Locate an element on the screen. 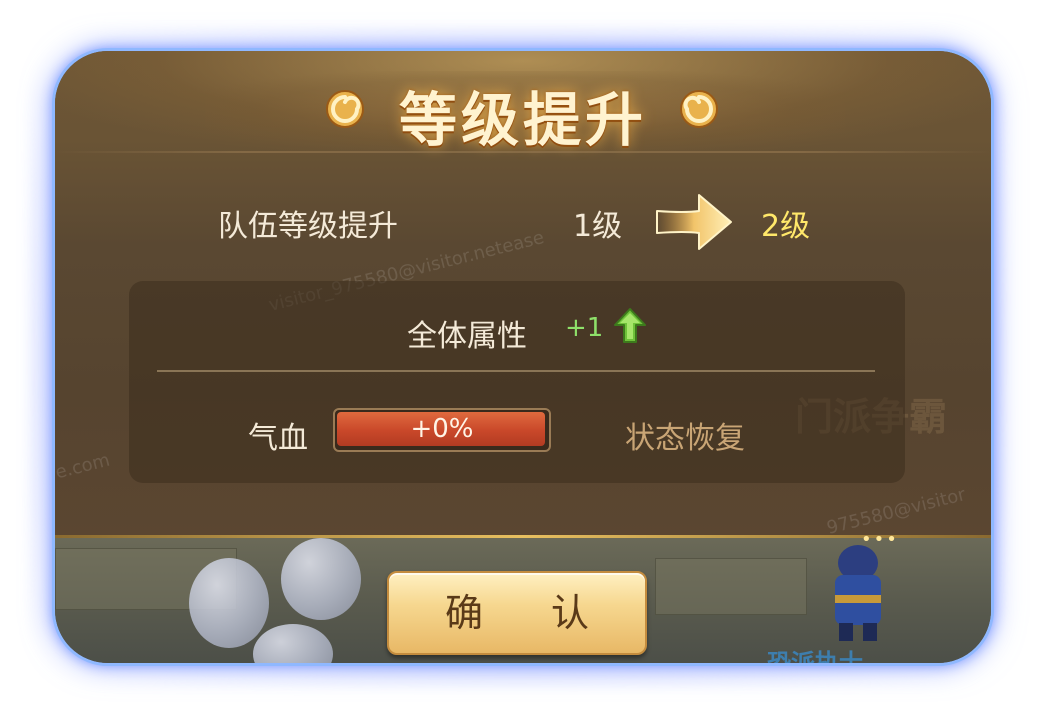  hp-bar-text: +0% is located at coordinates (442, 429).